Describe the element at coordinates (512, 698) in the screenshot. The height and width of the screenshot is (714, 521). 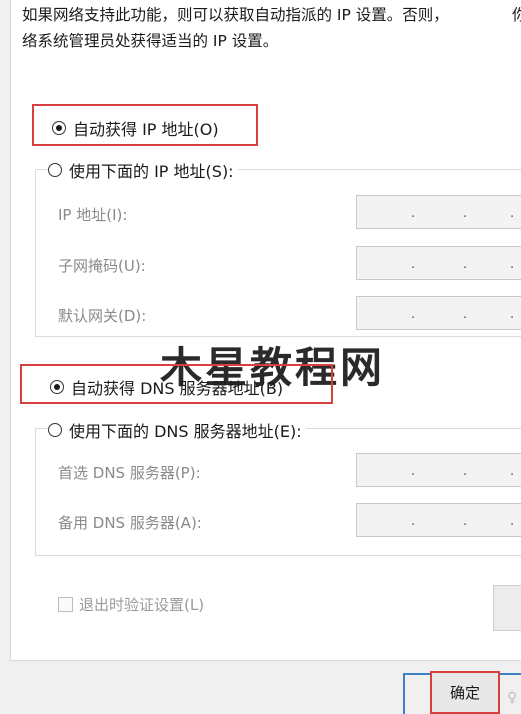
I see `corner-mark-icon: ♀` at that location.